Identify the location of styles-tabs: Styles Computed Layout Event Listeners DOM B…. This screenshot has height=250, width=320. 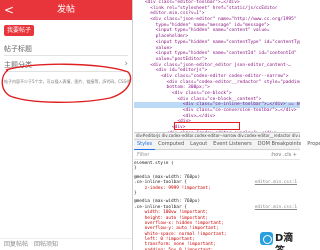
(227, 145).